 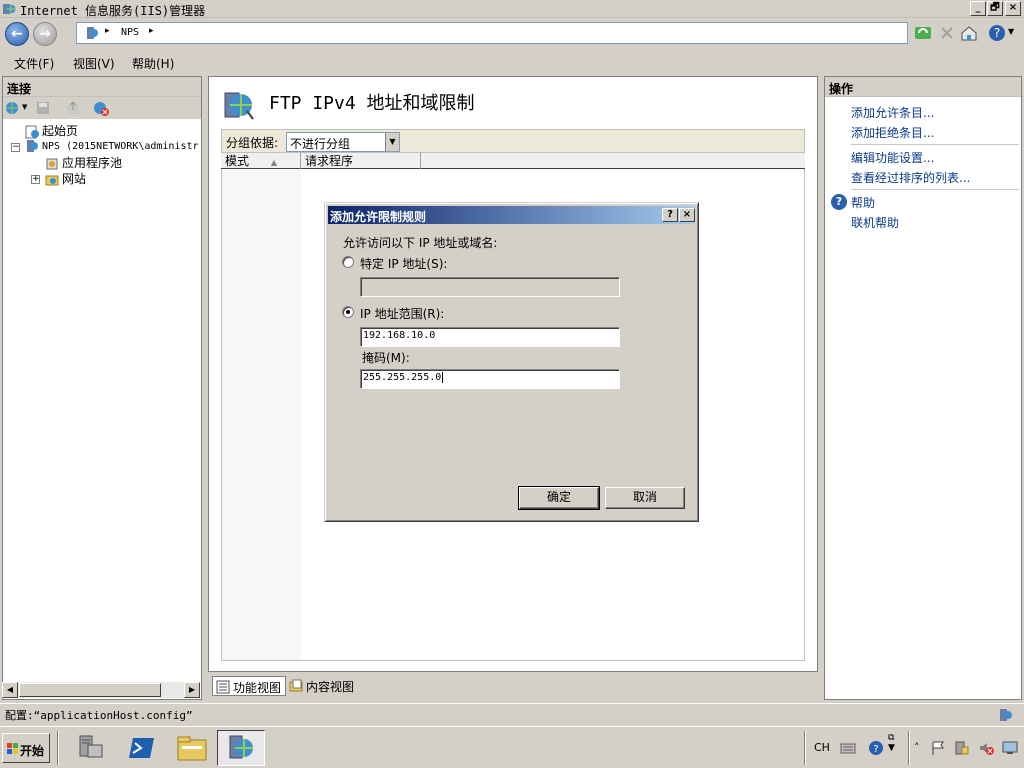 I want to click on taskbar-iis-manager, so click(x=241, y=748).